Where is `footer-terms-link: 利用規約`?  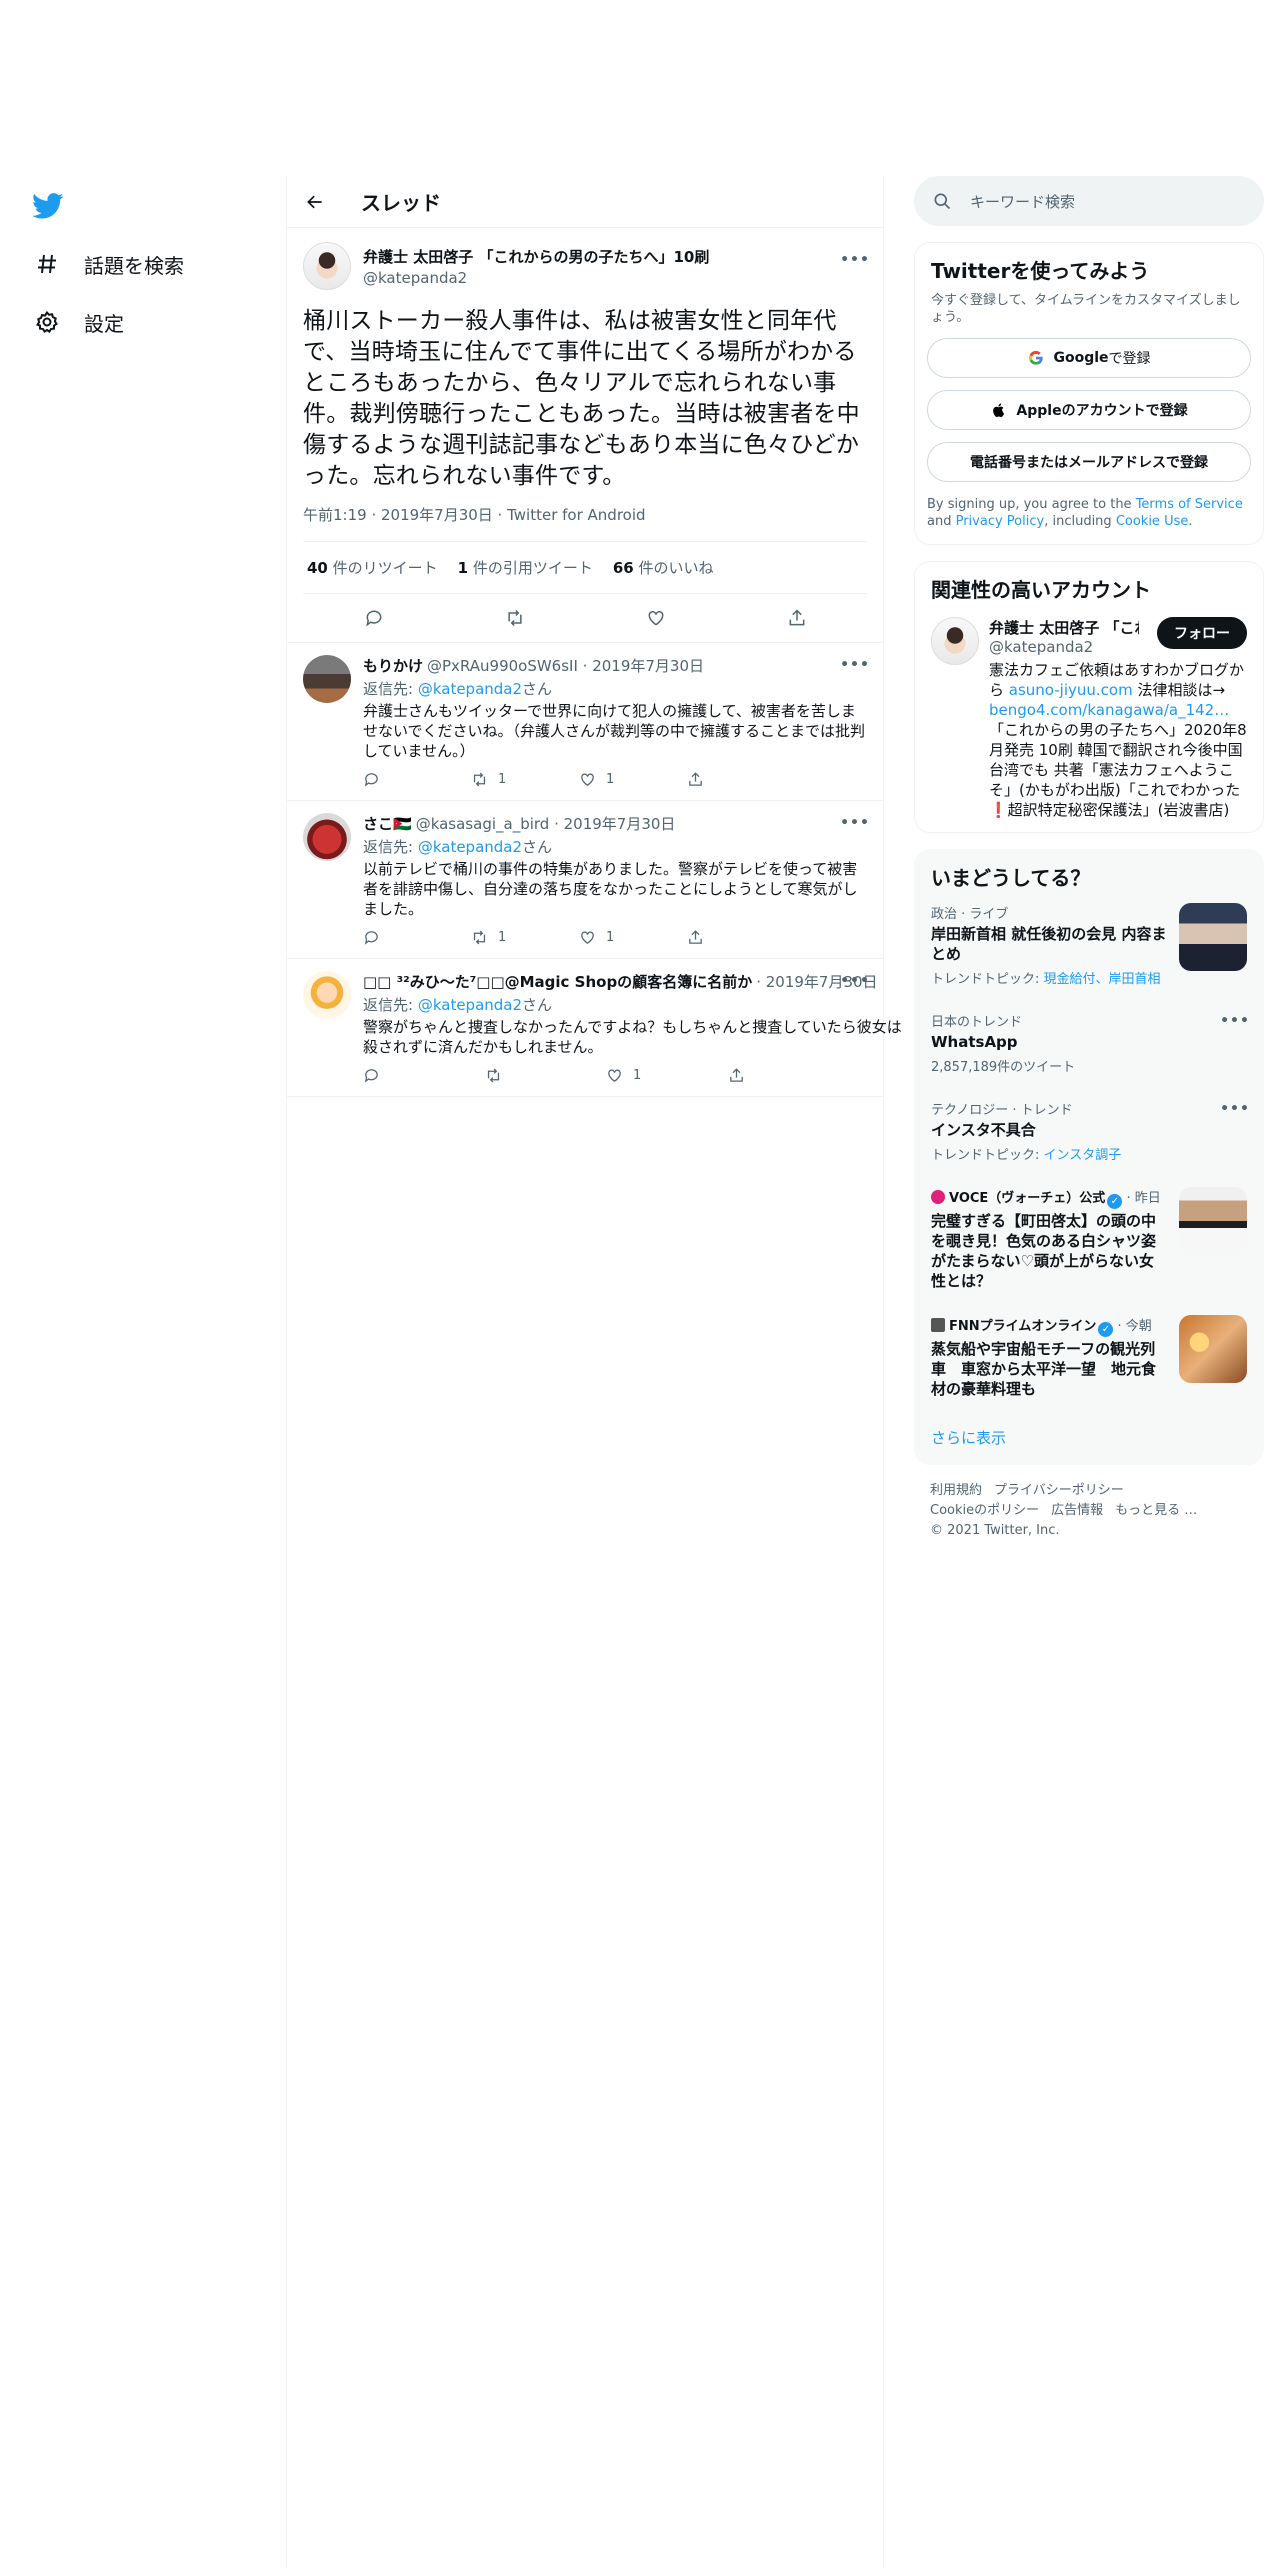 footer-terms-link: 利用規約 is located at coordinates (956, 1490).